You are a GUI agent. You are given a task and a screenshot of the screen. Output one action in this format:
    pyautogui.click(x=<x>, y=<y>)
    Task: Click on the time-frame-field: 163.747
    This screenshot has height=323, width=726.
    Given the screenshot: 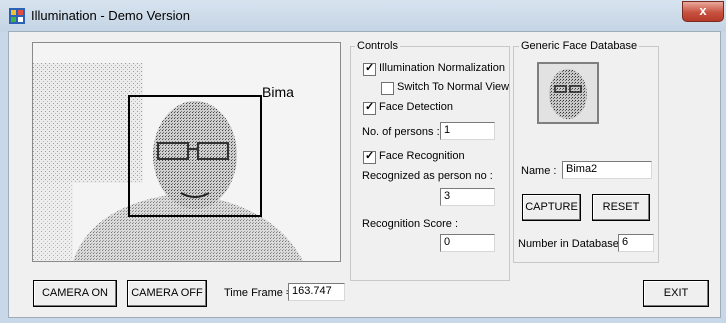 What is the action you would take?
    pyautogui.click(x=316, y=292)
    